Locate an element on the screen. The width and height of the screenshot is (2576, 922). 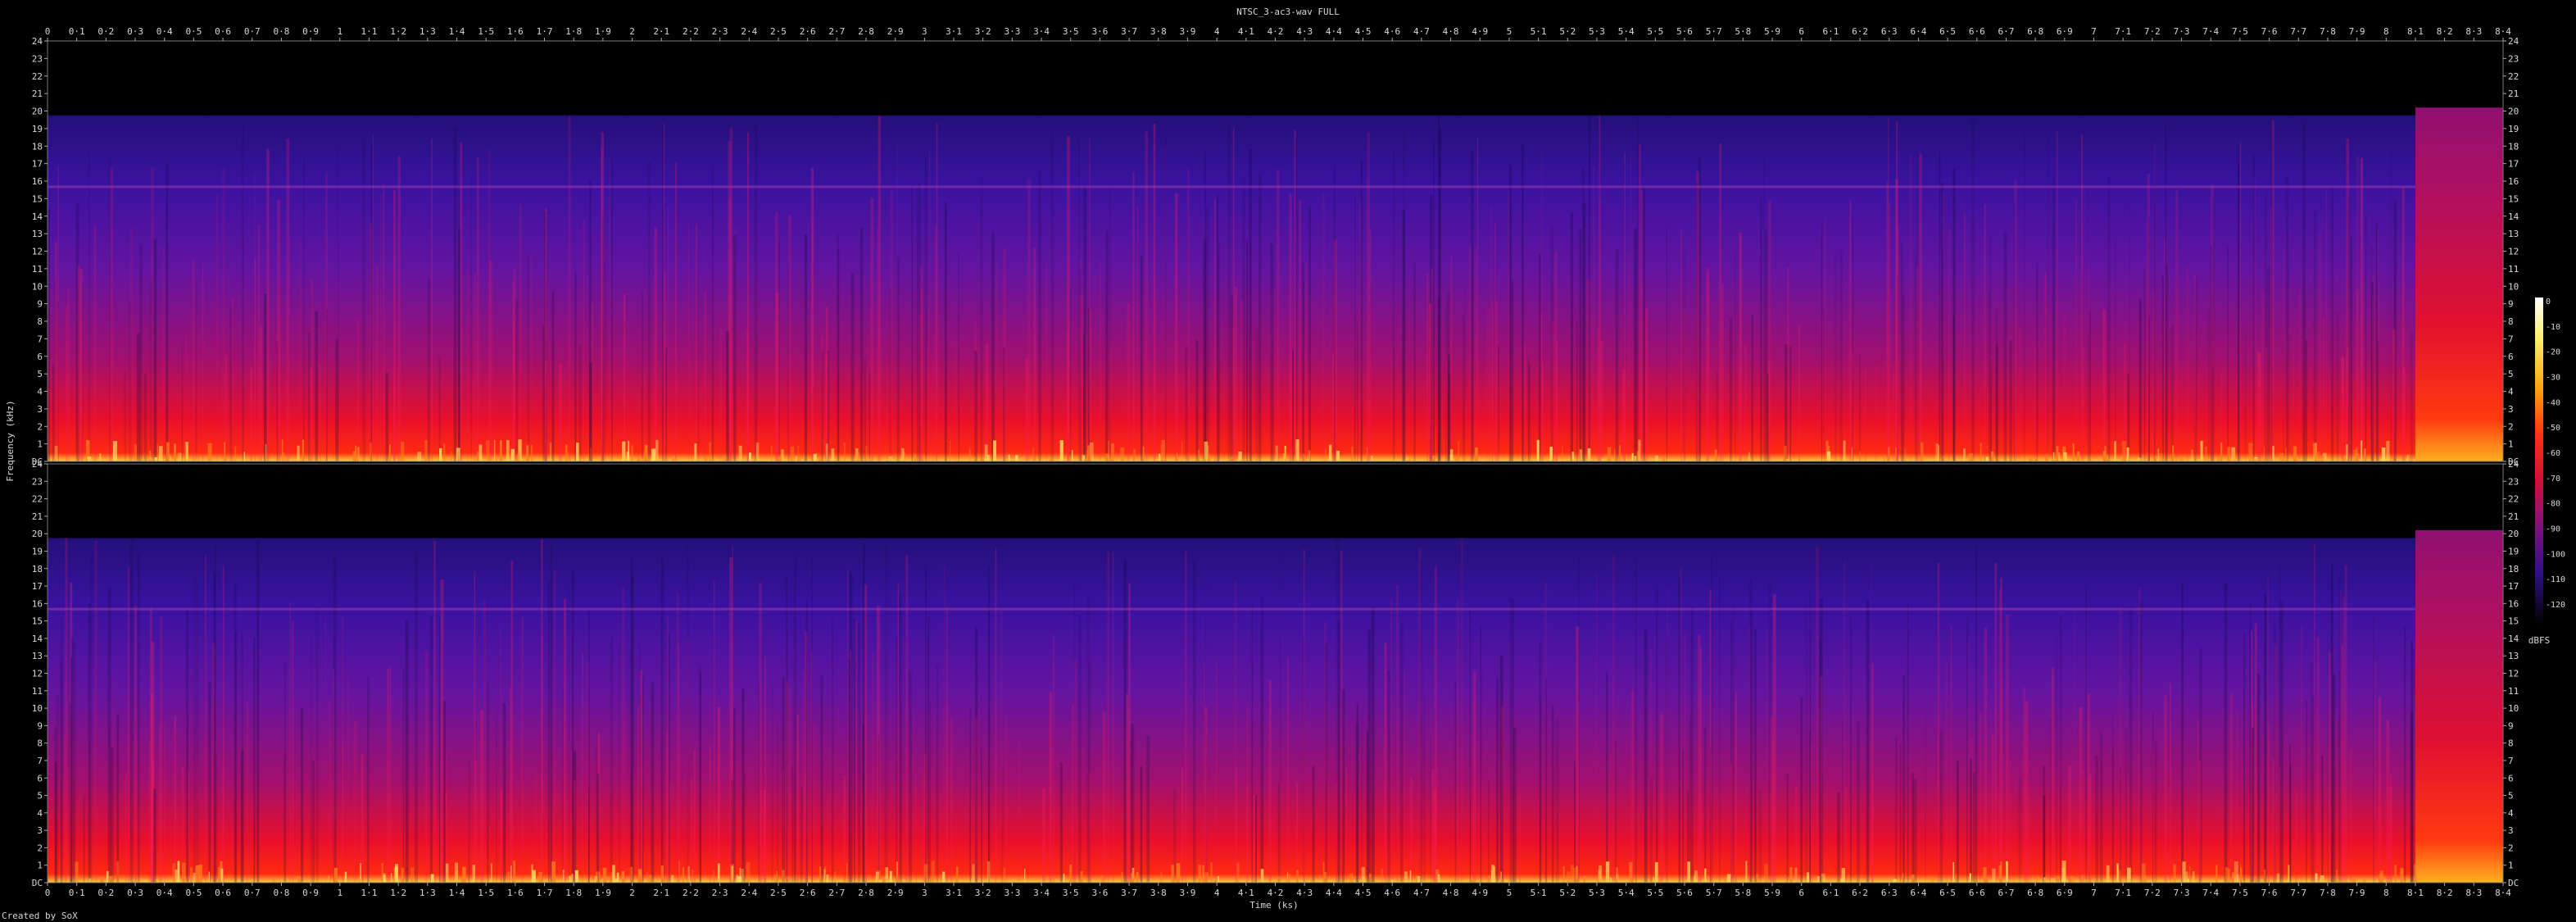
x-tick-label: 6·8 is located at coordinates (2035, 893).